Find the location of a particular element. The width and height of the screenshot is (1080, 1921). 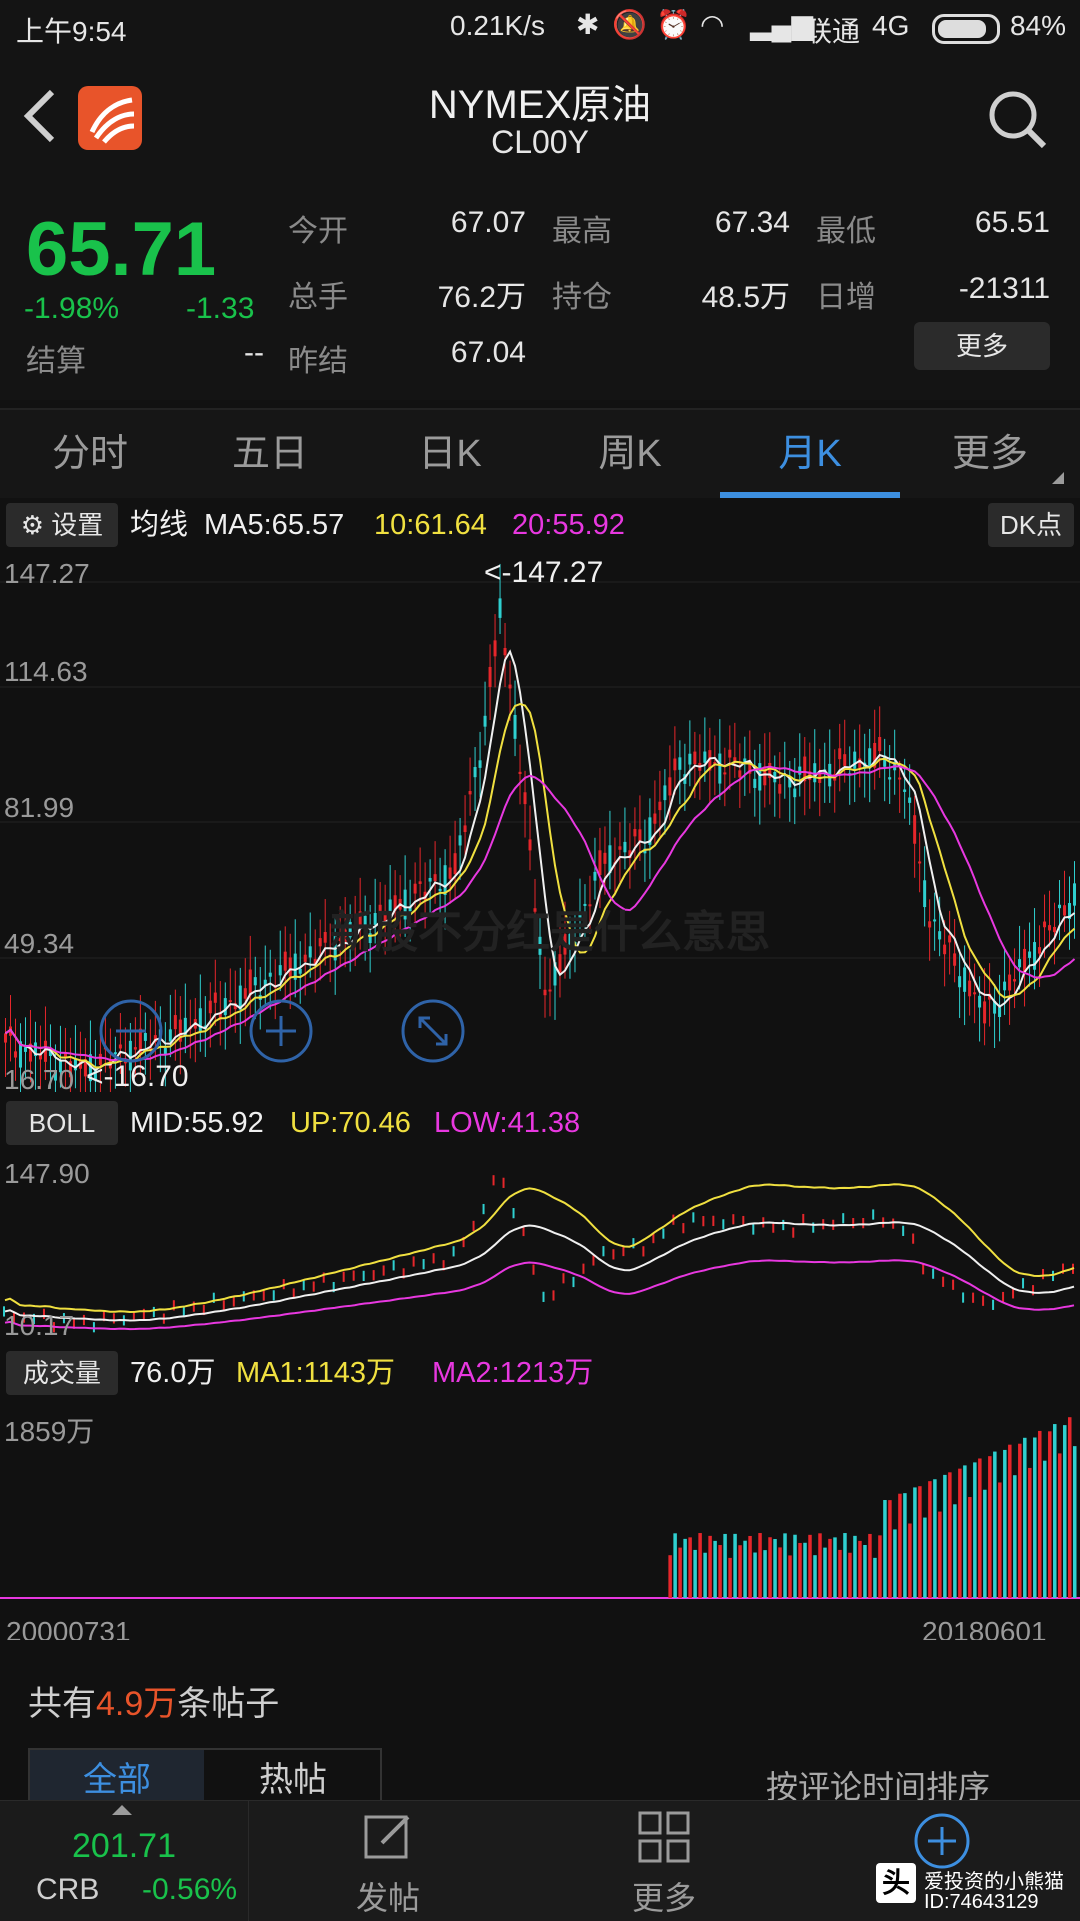

tab-hot-posts: 热帖 is located at coordinates (293, 1776).